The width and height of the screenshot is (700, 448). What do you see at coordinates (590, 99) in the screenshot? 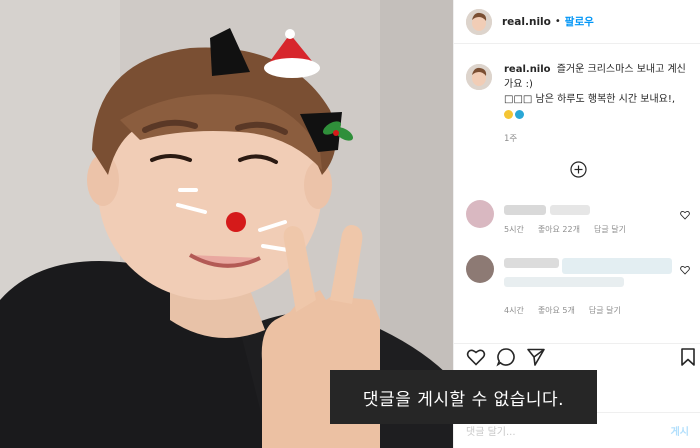
I see `caption-line-2: □□□ 남은 하루도 행복한 시간 보내요!,` at bounding box center [590, 99].